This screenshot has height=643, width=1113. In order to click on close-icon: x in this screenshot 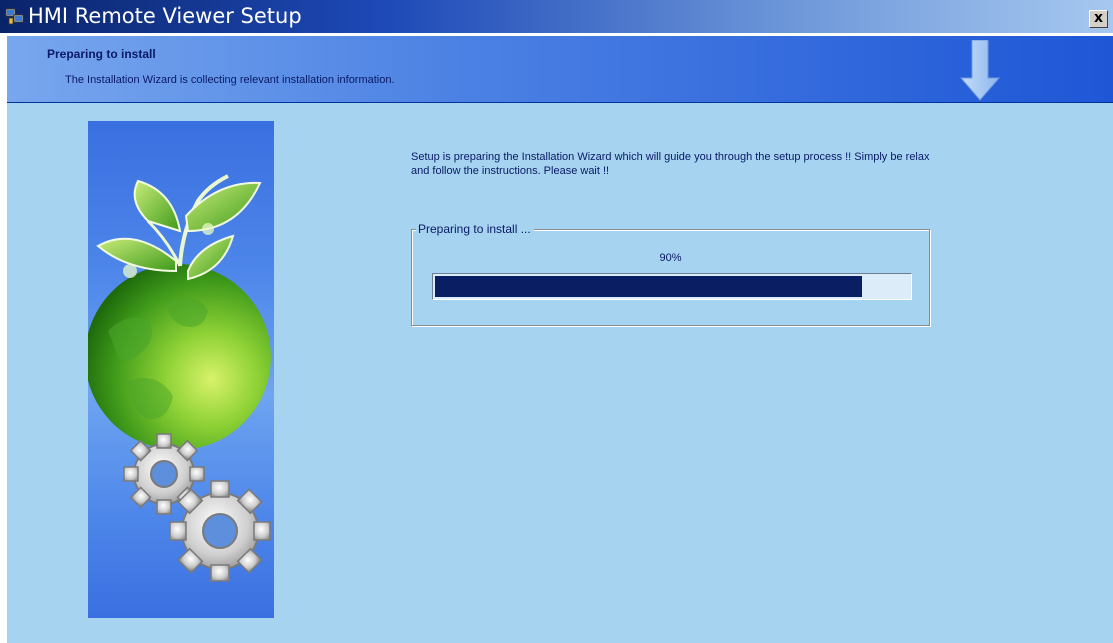, I will do `click(1098, 18)`.